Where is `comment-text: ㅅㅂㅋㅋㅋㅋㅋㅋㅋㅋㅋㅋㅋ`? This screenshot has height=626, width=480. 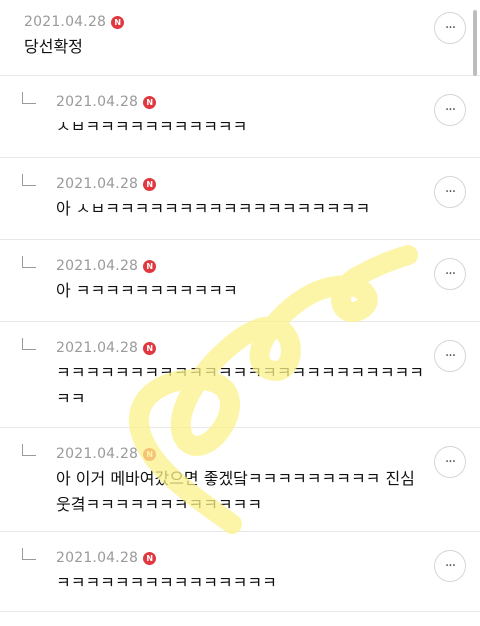 comment-text: ㅅㅂㅋㅋㅋㅋㅋㅋㅋㅋㅋㅋㅋ is located at coordinates (152, 126).